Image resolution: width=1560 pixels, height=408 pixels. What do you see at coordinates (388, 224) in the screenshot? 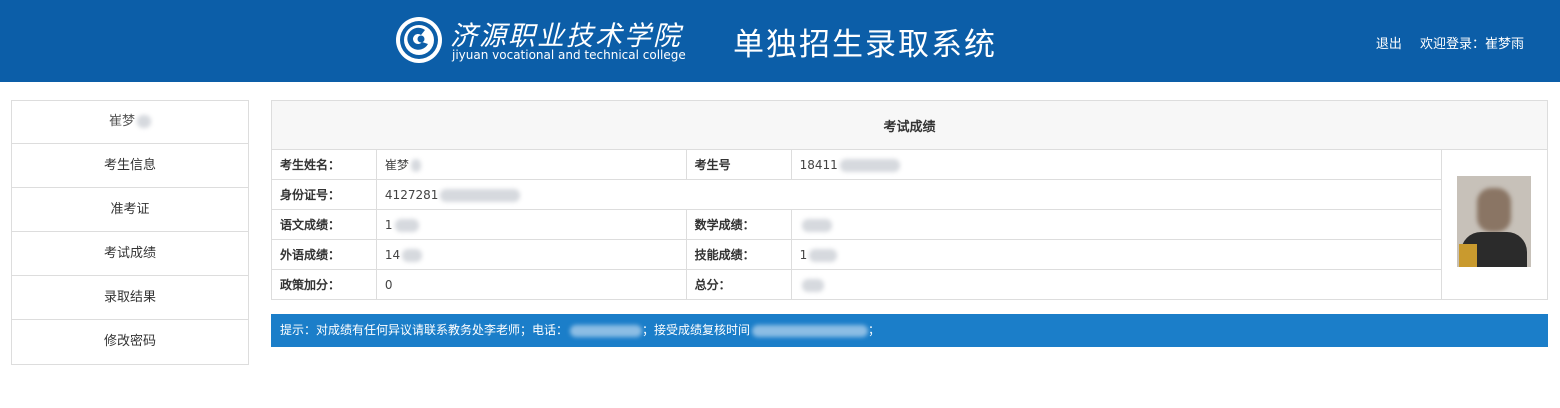
I see `chinese-value: 1` at bounding box center [388, 224].